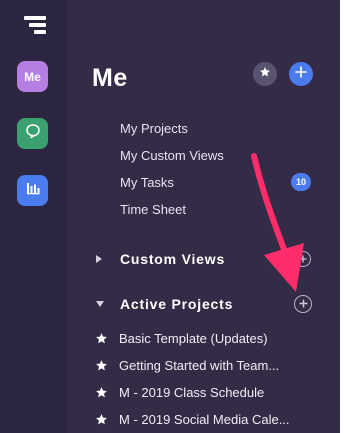 The height and width of the screenshot is (433, 344). I want to click on project-item: M - 2019 Class Schedule, so click(179, 392).